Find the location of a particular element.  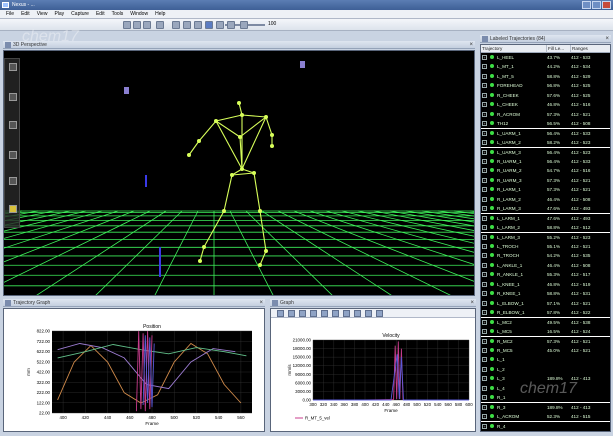

marker-rk is located at coordinates (260, 211).